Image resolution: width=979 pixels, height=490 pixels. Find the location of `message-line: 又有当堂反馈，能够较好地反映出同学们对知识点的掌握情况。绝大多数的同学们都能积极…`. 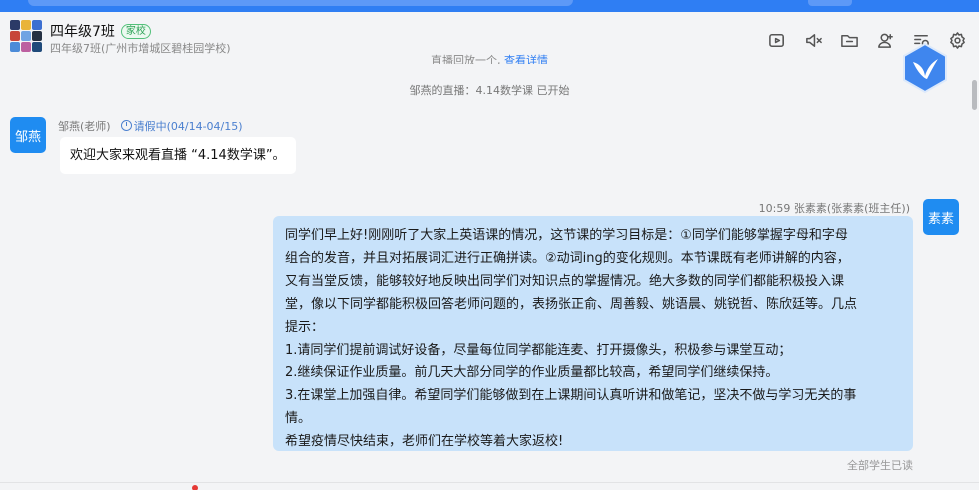

message-line: 又有当堂反馈，能够较好地反映出同学们对知识点的掌握情况。绝大多数的同学们都能积极… is located at coordinates (565, 281).